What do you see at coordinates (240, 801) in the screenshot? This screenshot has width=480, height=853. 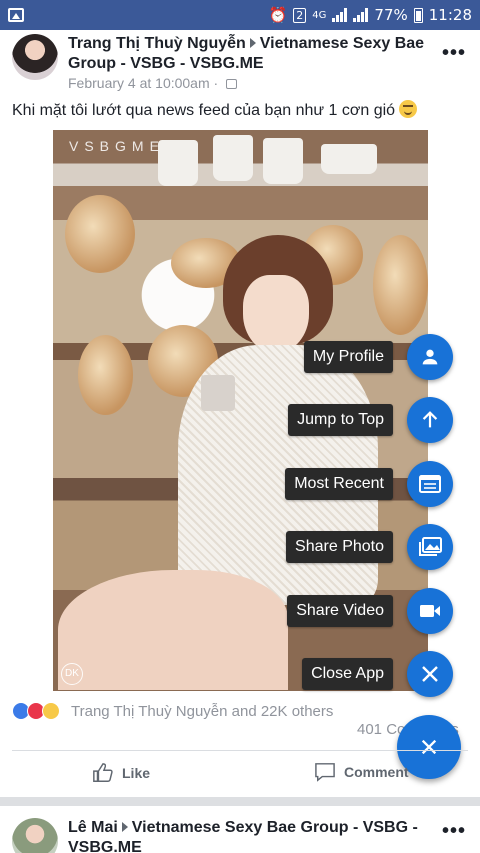 I see `feed-separator` at bounding box center [240, 801].